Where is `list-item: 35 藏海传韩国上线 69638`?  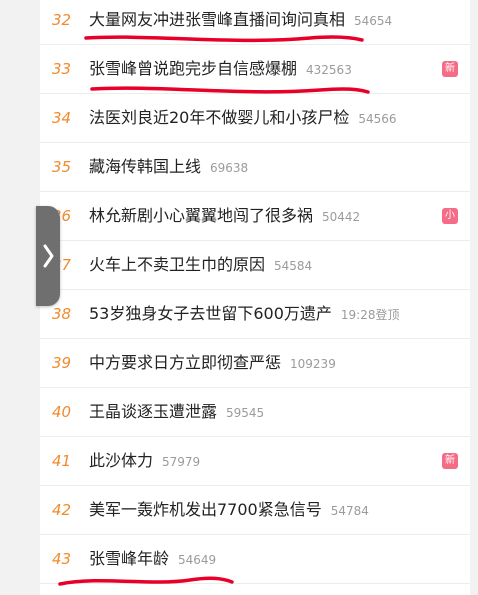
list-item: 35 藏海传韩国上线 69638 is located at coordinates (255, 167).